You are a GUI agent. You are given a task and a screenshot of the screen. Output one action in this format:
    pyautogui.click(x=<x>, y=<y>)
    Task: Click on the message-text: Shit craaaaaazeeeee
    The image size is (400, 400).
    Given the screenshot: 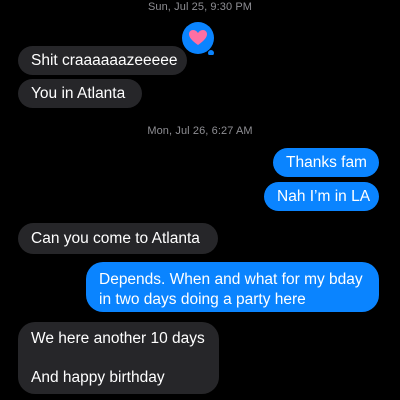 What is the action you would take?
    pyautogui.click(x=104, y=60)
    